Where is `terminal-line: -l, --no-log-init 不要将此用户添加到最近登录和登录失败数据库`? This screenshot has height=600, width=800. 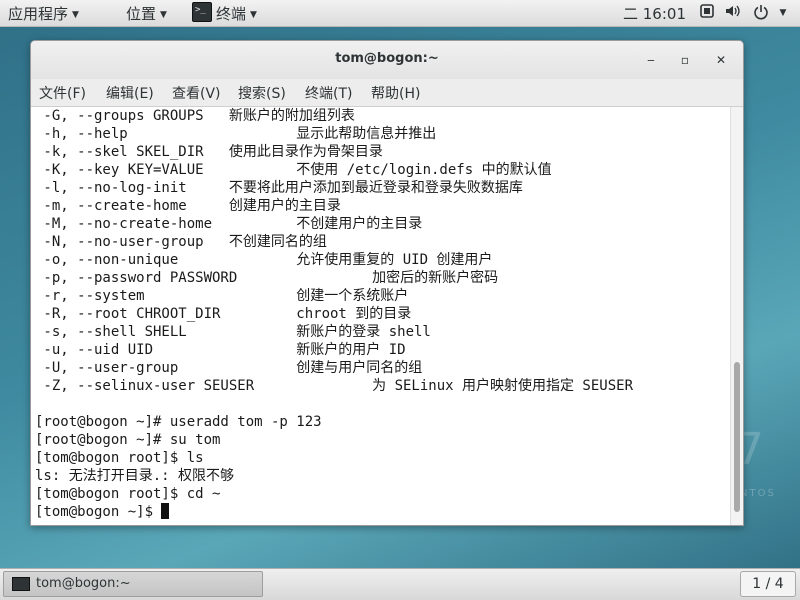
terminal-line: -l, --no-log-init 不要将此用户添加到最近登录和登录失败数据库 is located at coordinates (279, 188).